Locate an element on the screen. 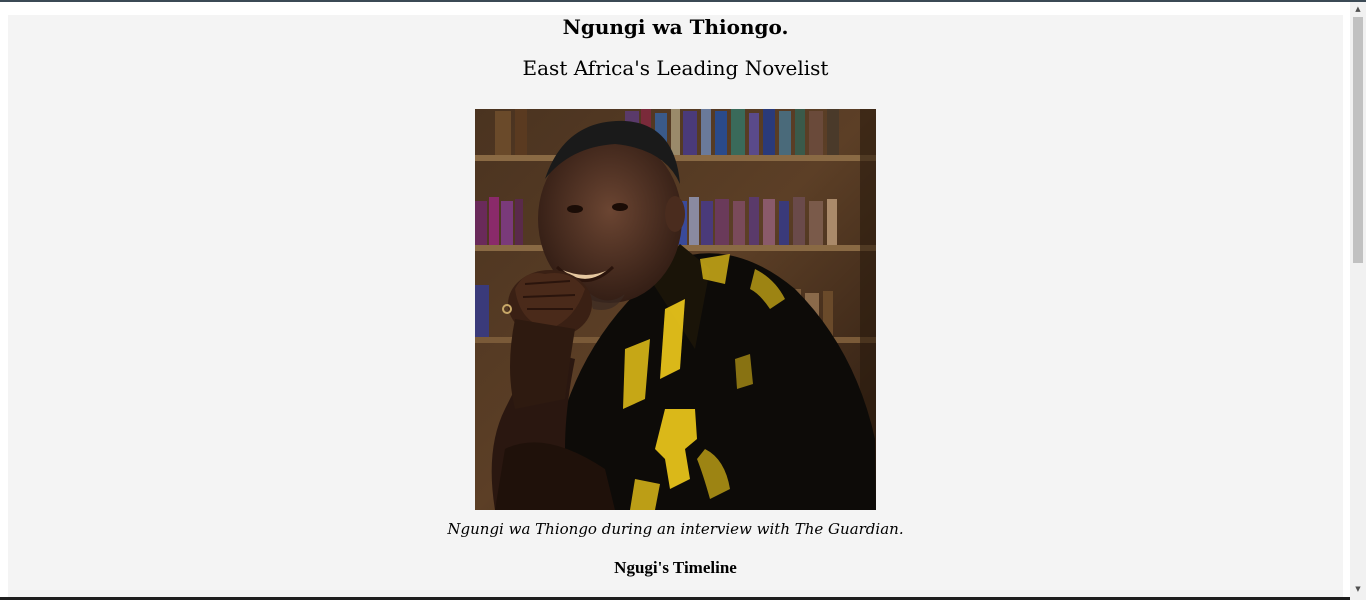  page-subtitle: East Africa's Leading Novelist is located at coordinates (675, 68).